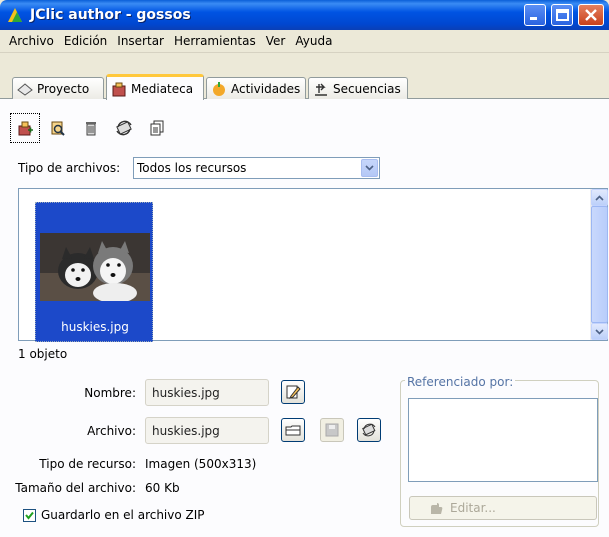  I want to click on delete-media-button, so click(91, 128).